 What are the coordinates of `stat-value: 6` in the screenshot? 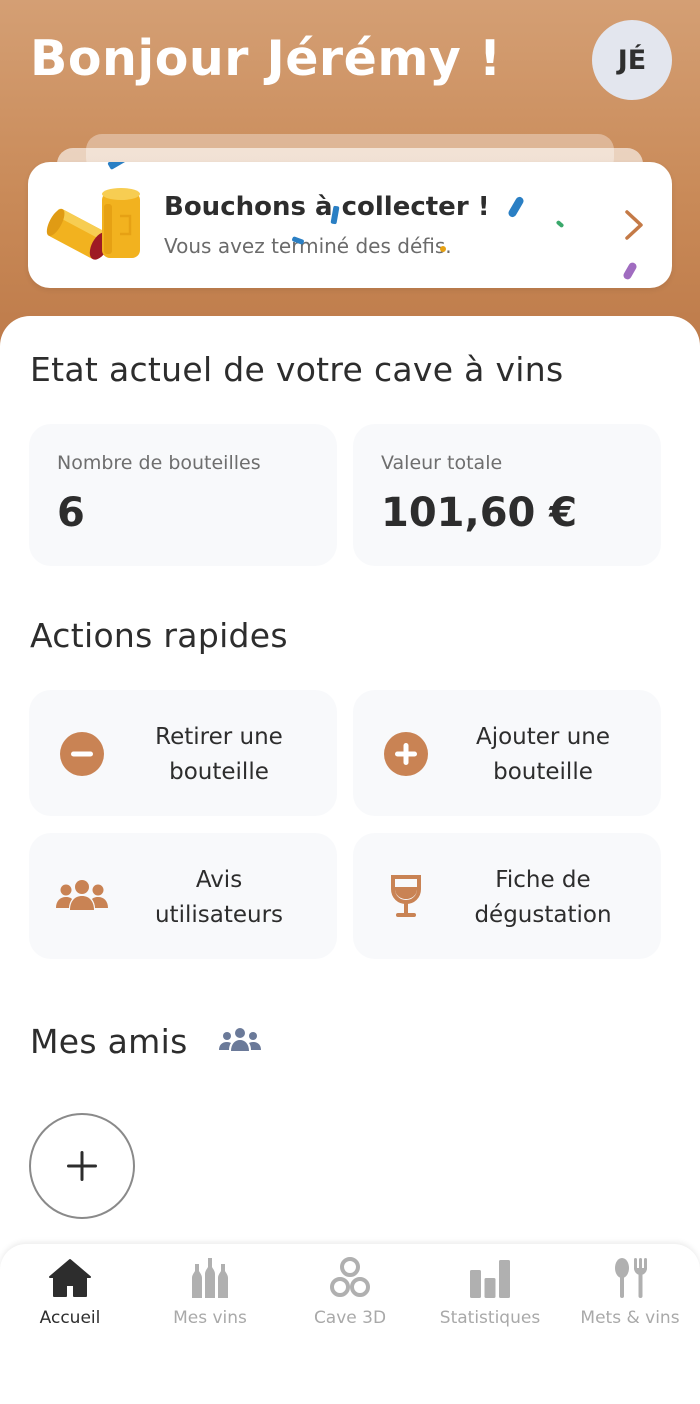 It's located at (71, 513).